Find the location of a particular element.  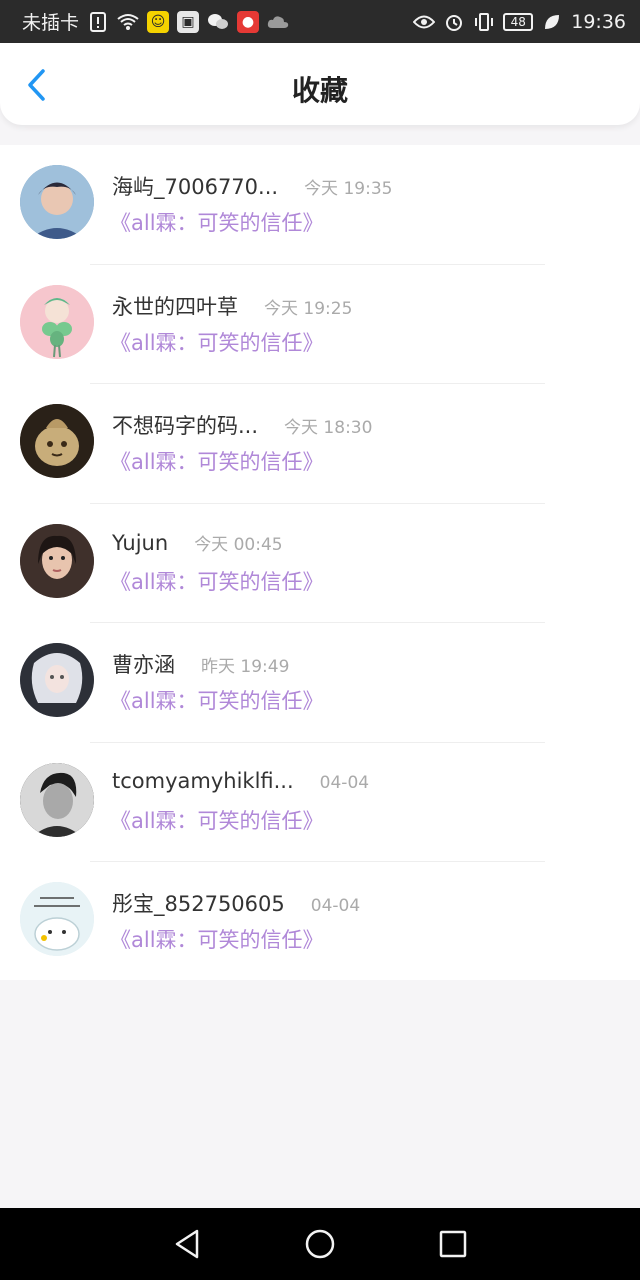

app-yellow-icon: ☺ is located at coordinates (158, 21).